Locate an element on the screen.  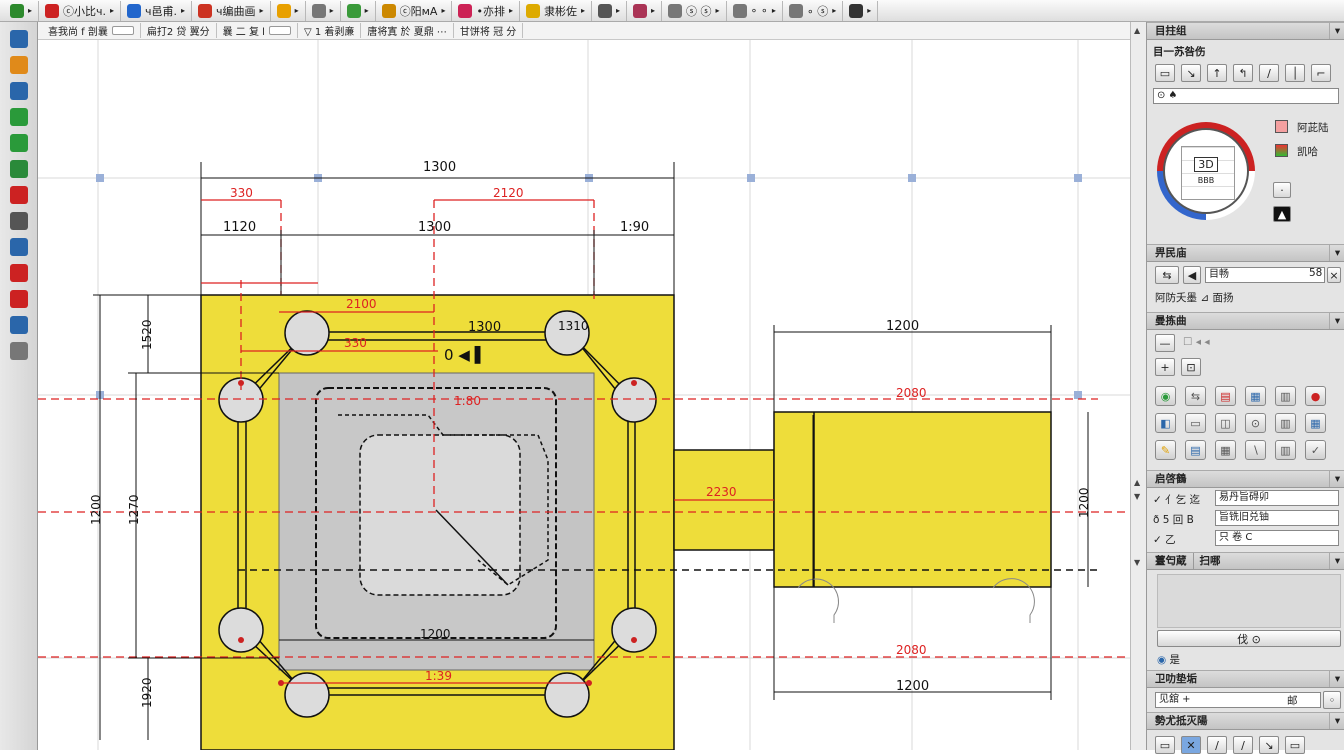
text-icon is located at coordinates (205, 10).